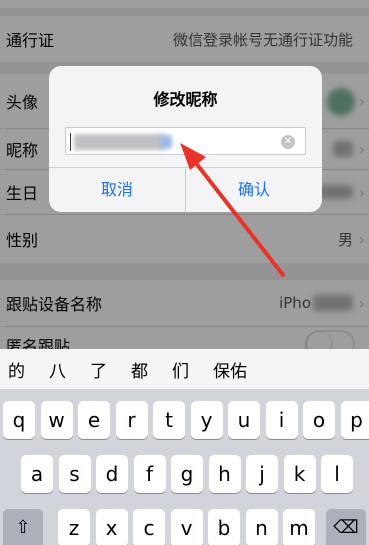 This screenshot has width=369, height=545. What do you see at coordinates (16, 369) in the screenshot?
I see `candidate-word: 的` at bounding box center [16, 369].